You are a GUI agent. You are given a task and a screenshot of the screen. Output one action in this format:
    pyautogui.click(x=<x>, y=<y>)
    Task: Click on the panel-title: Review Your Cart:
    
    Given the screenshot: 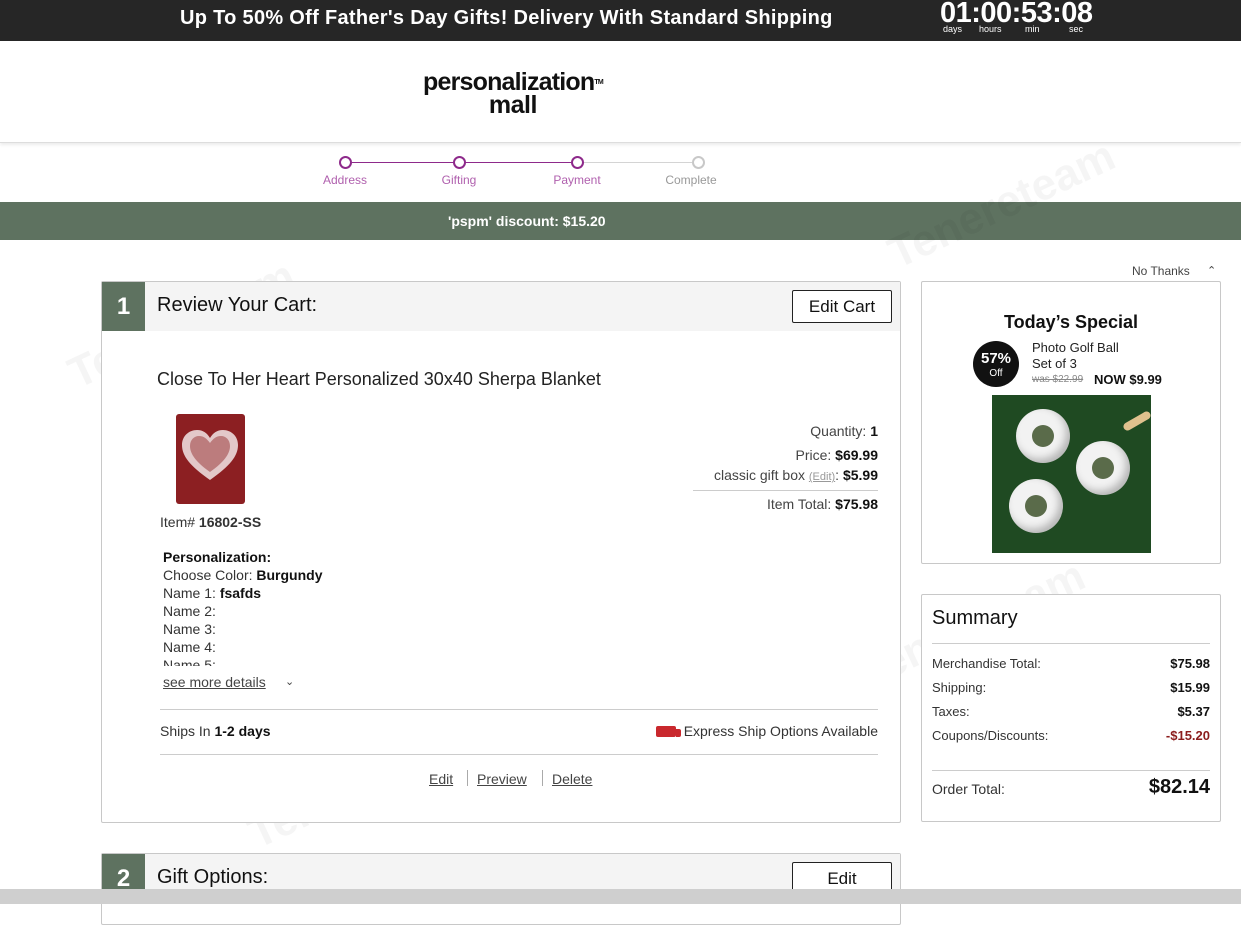 What is the action you would take?
    pyautogui.click(x=237, y=305)
    